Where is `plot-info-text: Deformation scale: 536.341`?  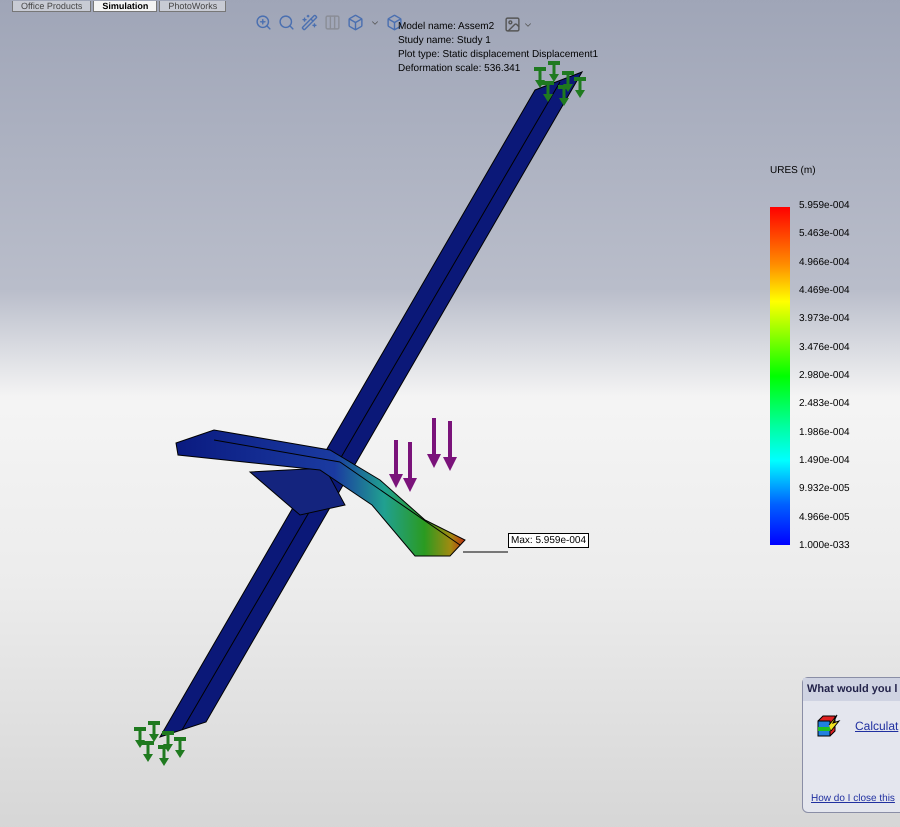 plot-info-text: Deformation scale: 536.341 is located at coordinates (459, 69).